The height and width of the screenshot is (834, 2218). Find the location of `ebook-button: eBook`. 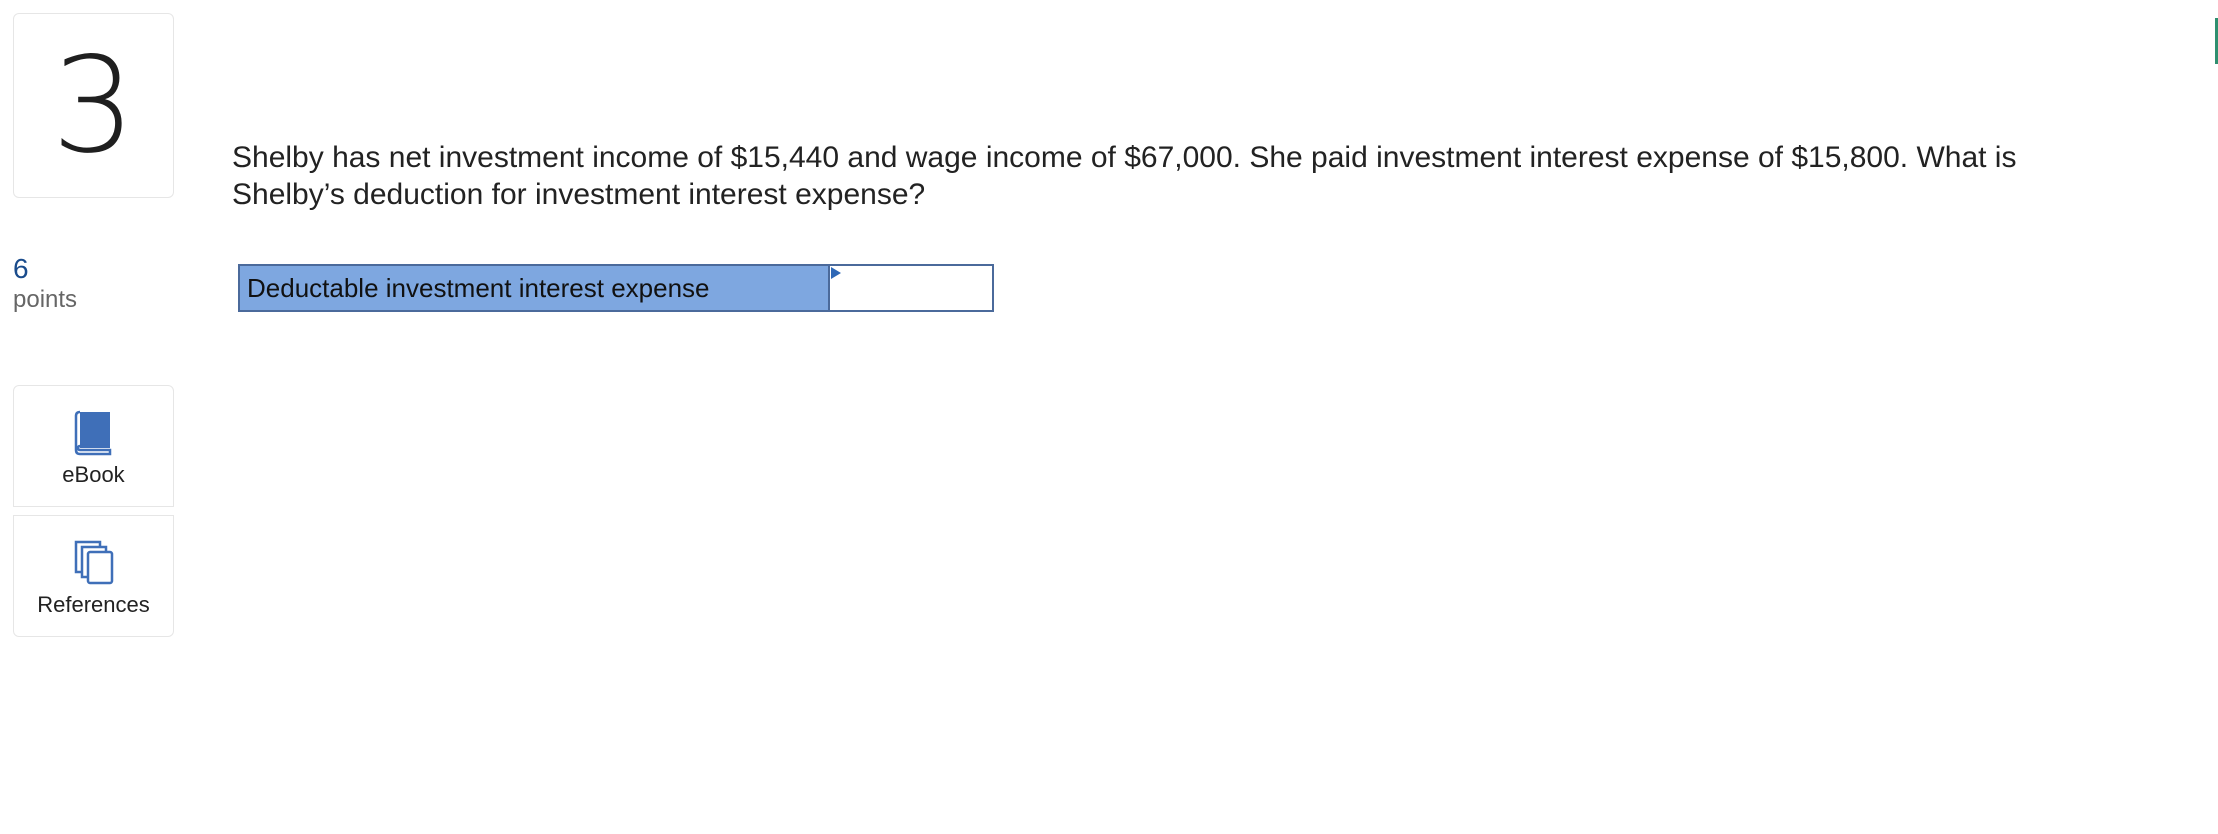

ebook-button: eBook is located at coordinates (93, 446).